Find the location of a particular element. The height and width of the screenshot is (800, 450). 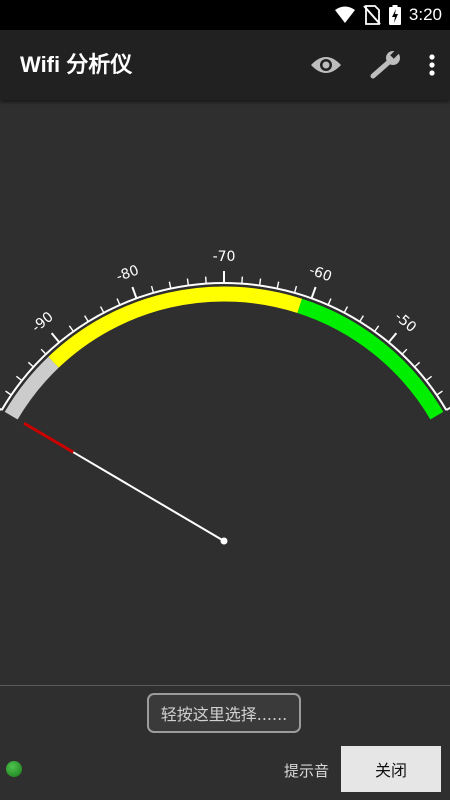

gauge-tick-label: -70 is located at coordinates (224, 257).